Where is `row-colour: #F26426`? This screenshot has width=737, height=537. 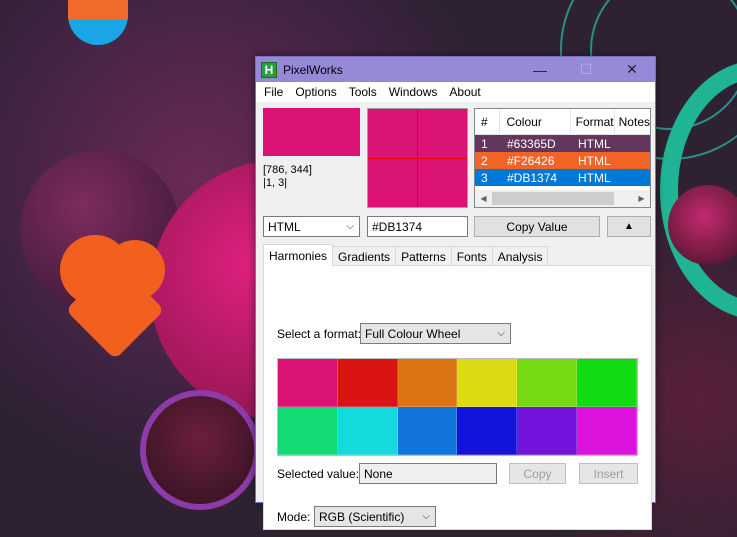 row-colour: #F26426 is located at coordinates (531, 160).